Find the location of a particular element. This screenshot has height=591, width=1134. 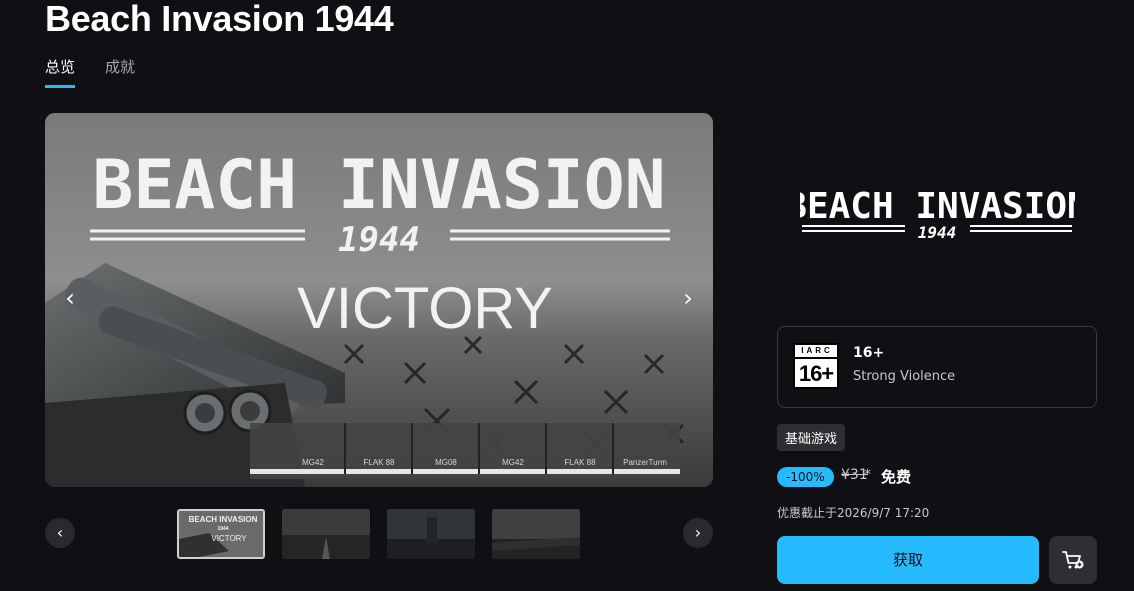

page-title: Beach Invasion 1944 is located at coordinates (219, 19).